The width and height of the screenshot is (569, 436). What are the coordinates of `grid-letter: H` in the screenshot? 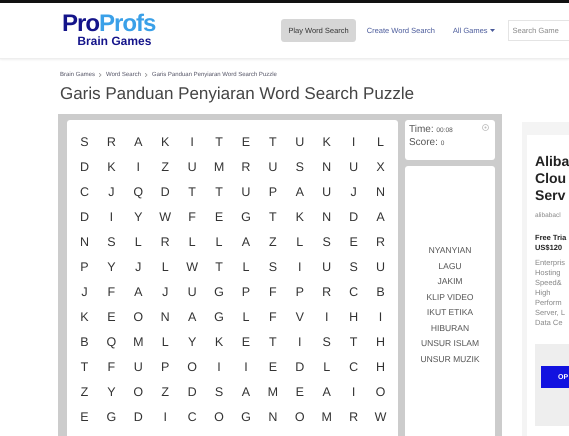 It's located at (380, 342).